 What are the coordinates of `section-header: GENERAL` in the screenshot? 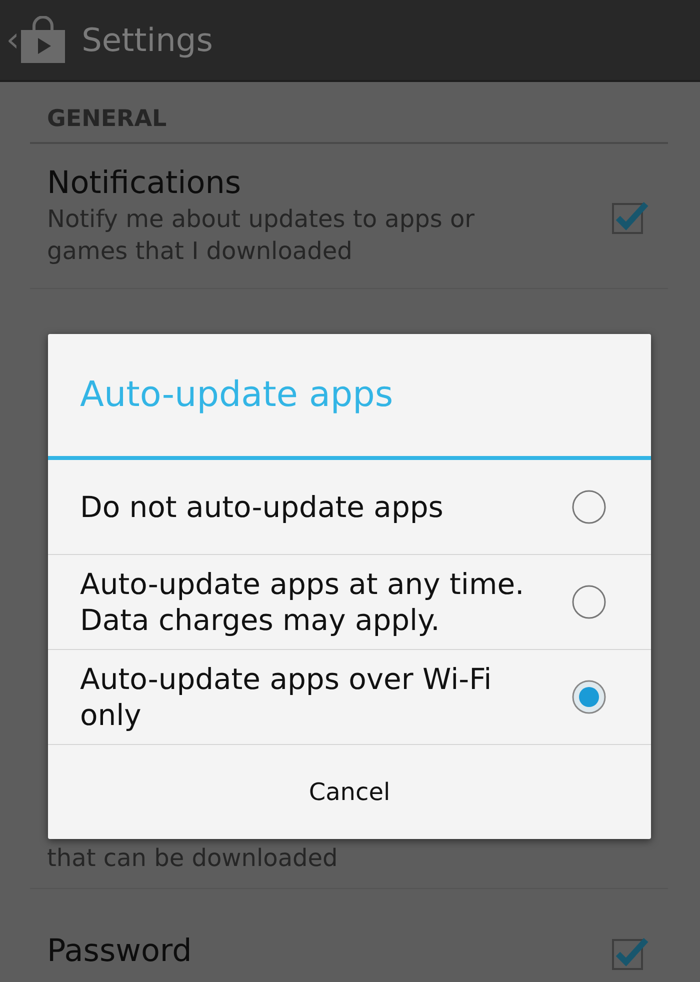 It's located at (349, 113).